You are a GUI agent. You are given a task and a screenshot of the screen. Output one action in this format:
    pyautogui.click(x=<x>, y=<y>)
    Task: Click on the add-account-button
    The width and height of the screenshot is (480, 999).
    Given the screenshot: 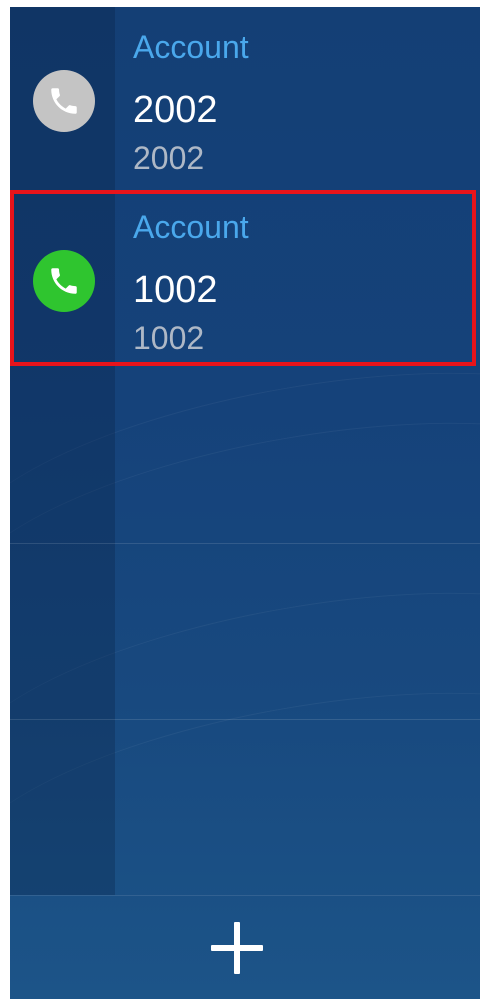 What is the action you would take?
    pyautogui.click(x=237, y=948)
    